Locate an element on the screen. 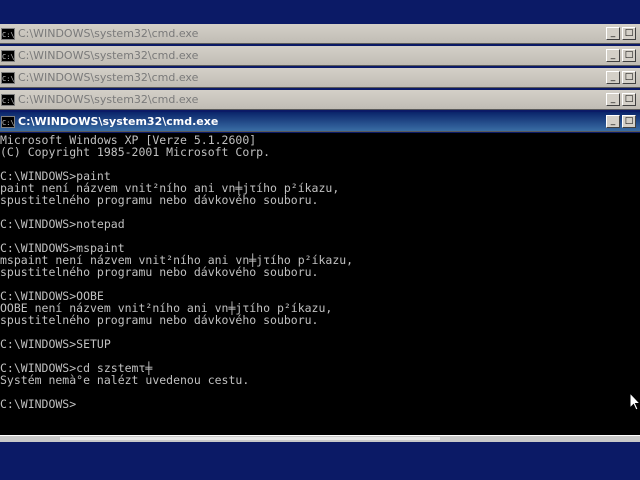  mouse-pointer-icon is located at coordinates (634, 401).